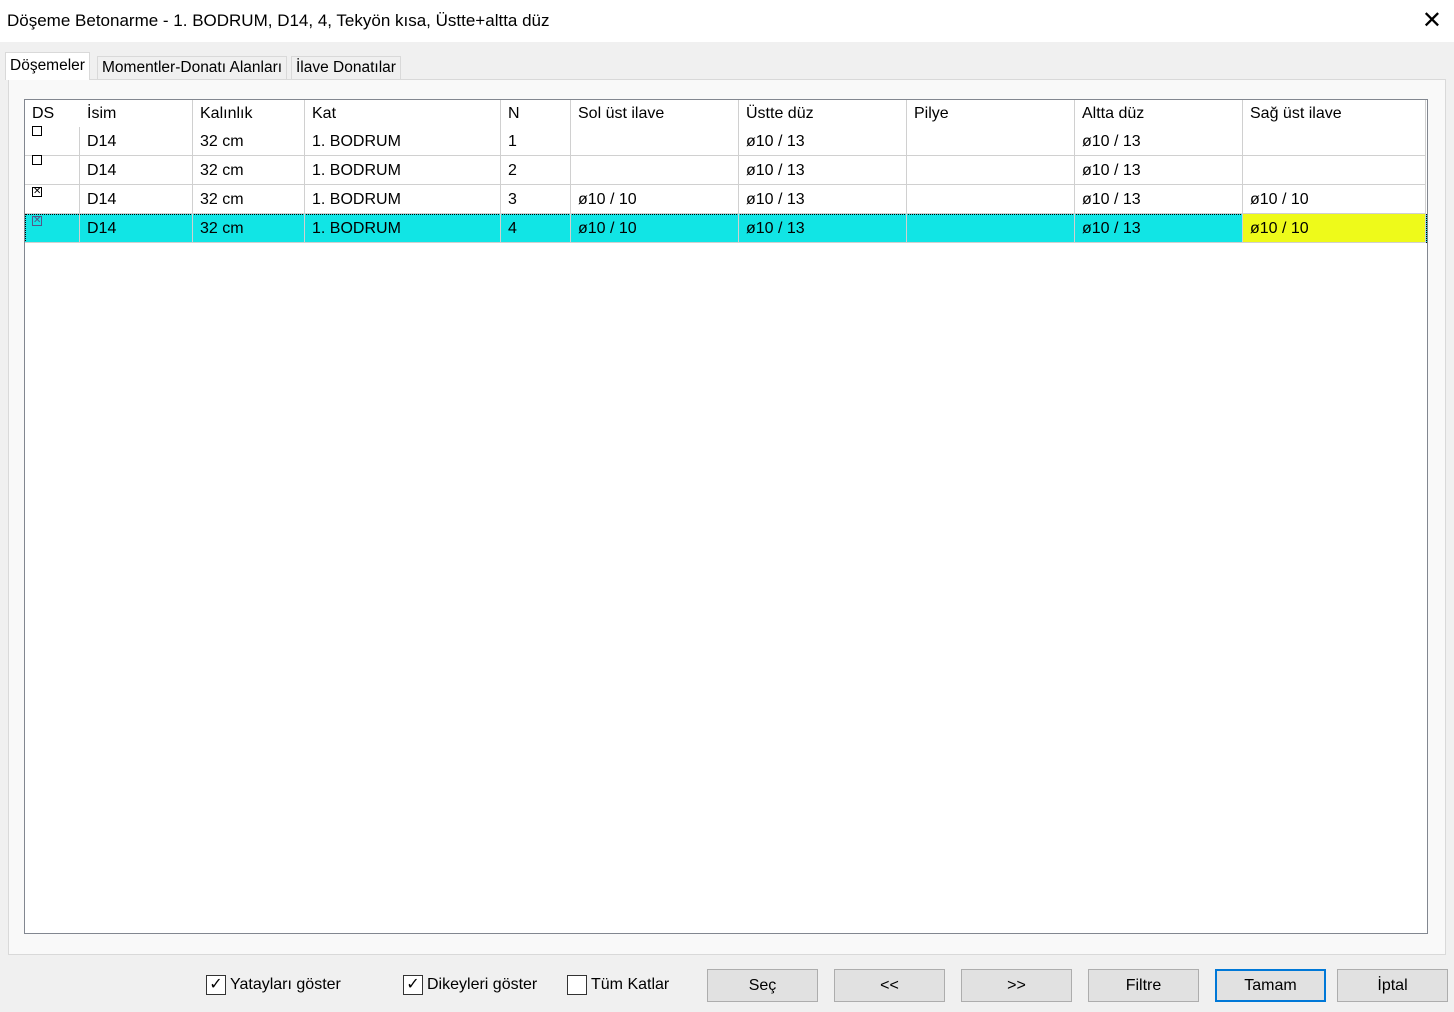  I want to click on ok-button: Tamam, so click(1270, 985).